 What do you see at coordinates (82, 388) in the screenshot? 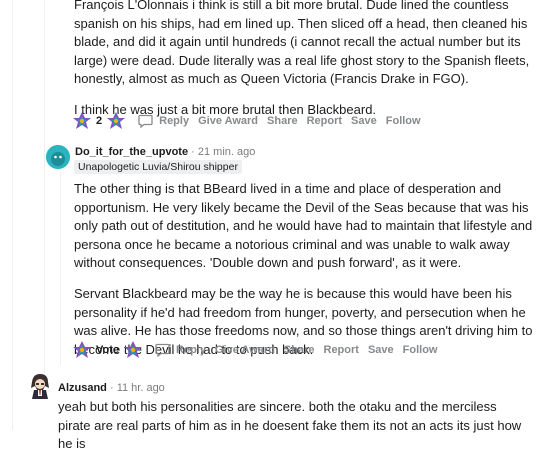
I see `username: Alzusand` at bounding box center [82, 388].